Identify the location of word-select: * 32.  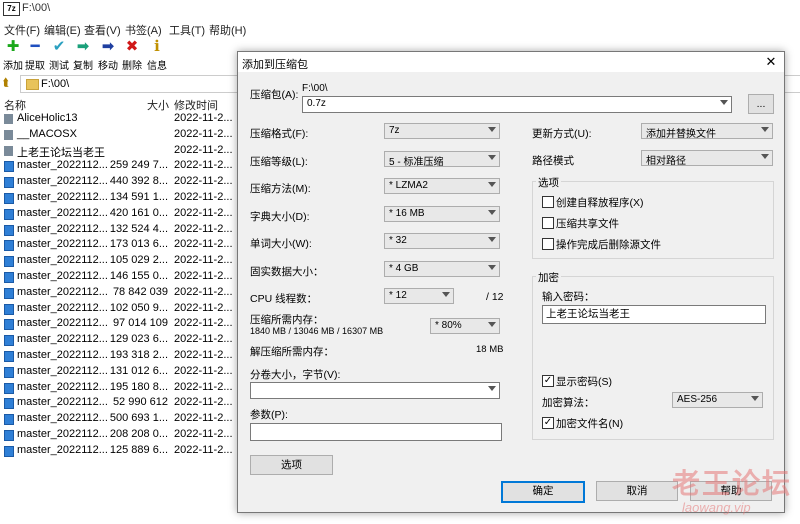
(442, 241).